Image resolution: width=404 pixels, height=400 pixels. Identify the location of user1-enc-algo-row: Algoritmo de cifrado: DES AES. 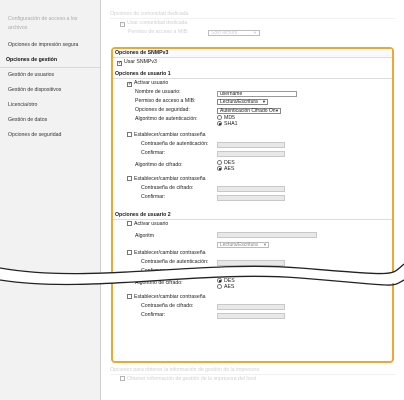
(254, 167).